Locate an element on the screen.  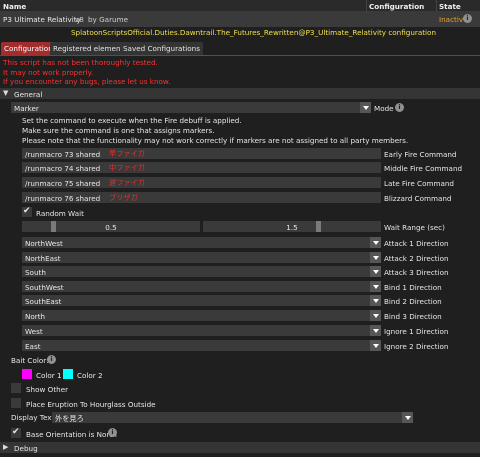
attack-1-direction-value: NorthWest is located at coordinates (44, 243).